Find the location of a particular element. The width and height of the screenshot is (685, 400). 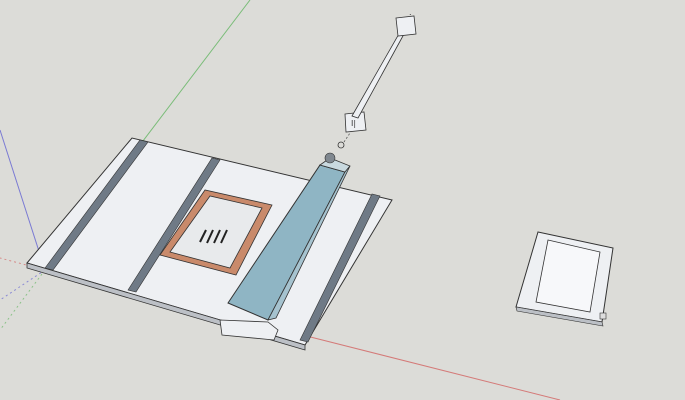

green-axis-dotted is located at coordinates (23, 300).